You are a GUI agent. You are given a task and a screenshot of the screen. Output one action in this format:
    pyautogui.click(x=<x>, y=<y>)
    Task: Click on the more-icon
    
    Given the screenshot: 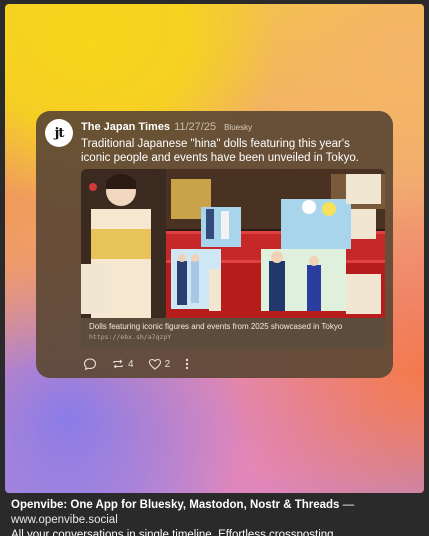 What is the action you would take?
    pyautogui.click(x=187, y=364)
    